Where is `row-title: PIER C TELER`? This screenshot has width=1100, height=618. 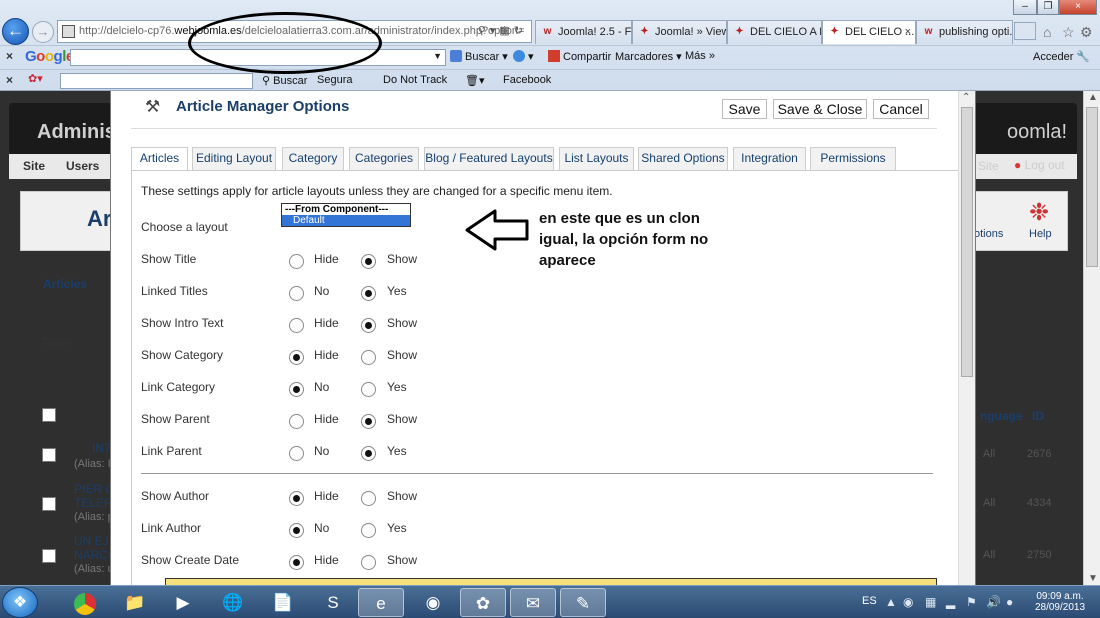
row-title: PIER C TELER is located at coordinates (94, 496).